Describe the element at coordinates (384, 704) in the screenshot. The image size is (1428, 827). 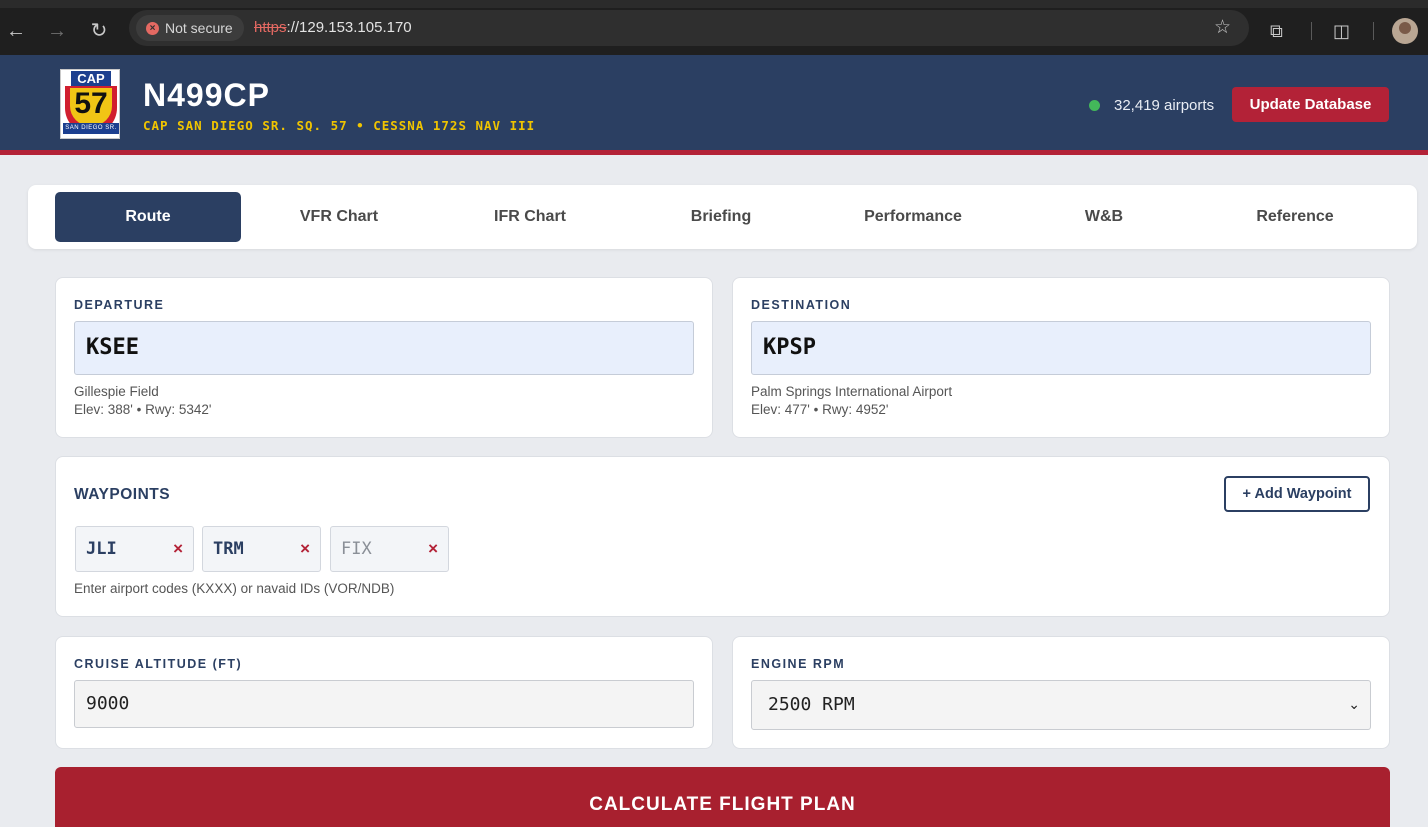
I see `cruise-altitude-input: 9000` at that location.